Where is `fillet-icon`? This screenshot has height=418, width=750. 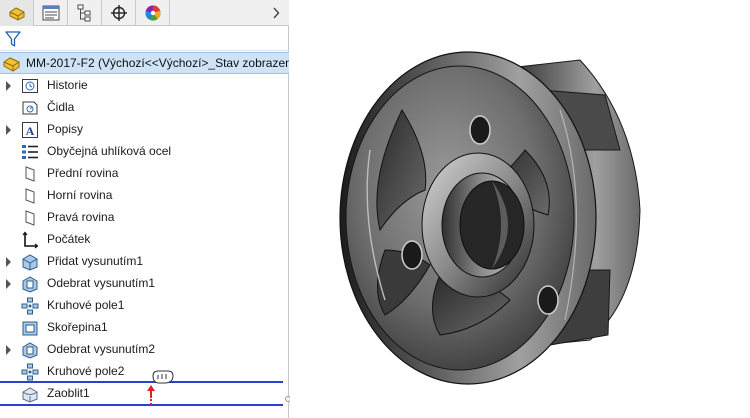
fillet-icon is located at coordinates (30, 395).